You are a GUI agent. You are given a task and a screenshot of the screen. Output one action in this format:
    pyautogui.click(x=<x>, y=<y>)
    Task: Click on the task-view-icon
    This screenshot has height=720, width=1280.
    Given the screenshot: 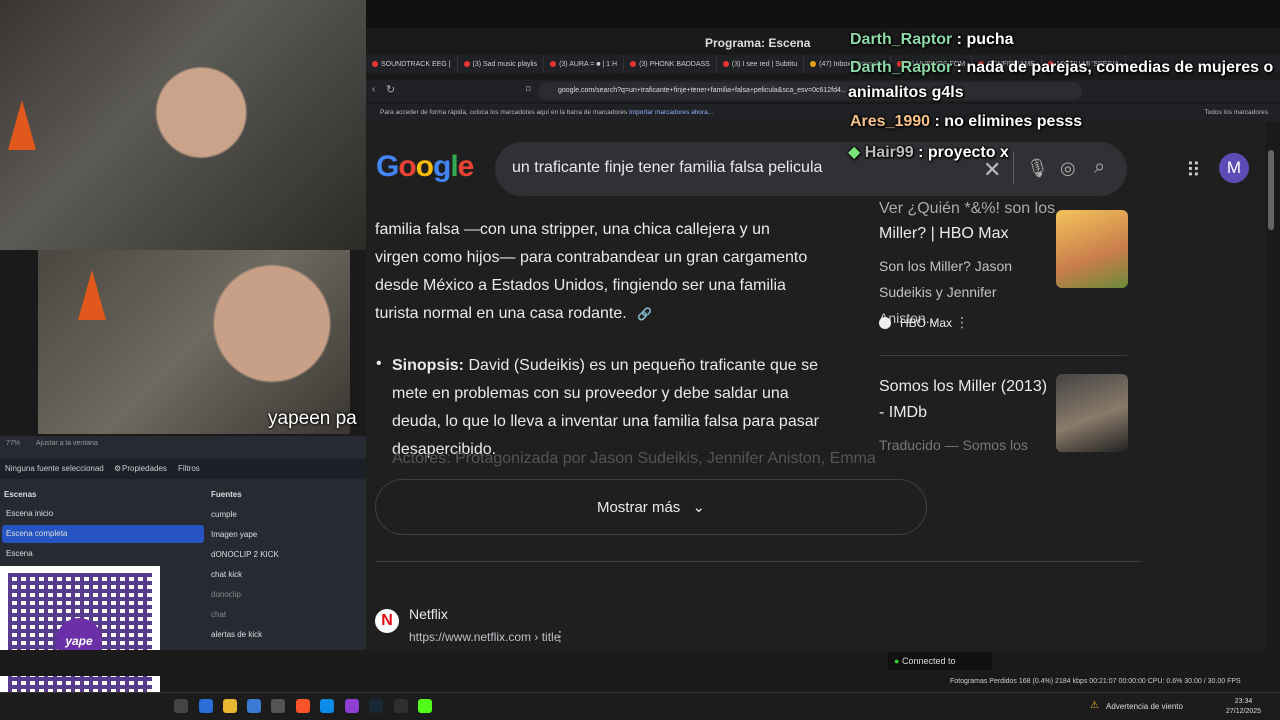 What is the action you would take?
    pyautogui.click(x=181, y=706)
    